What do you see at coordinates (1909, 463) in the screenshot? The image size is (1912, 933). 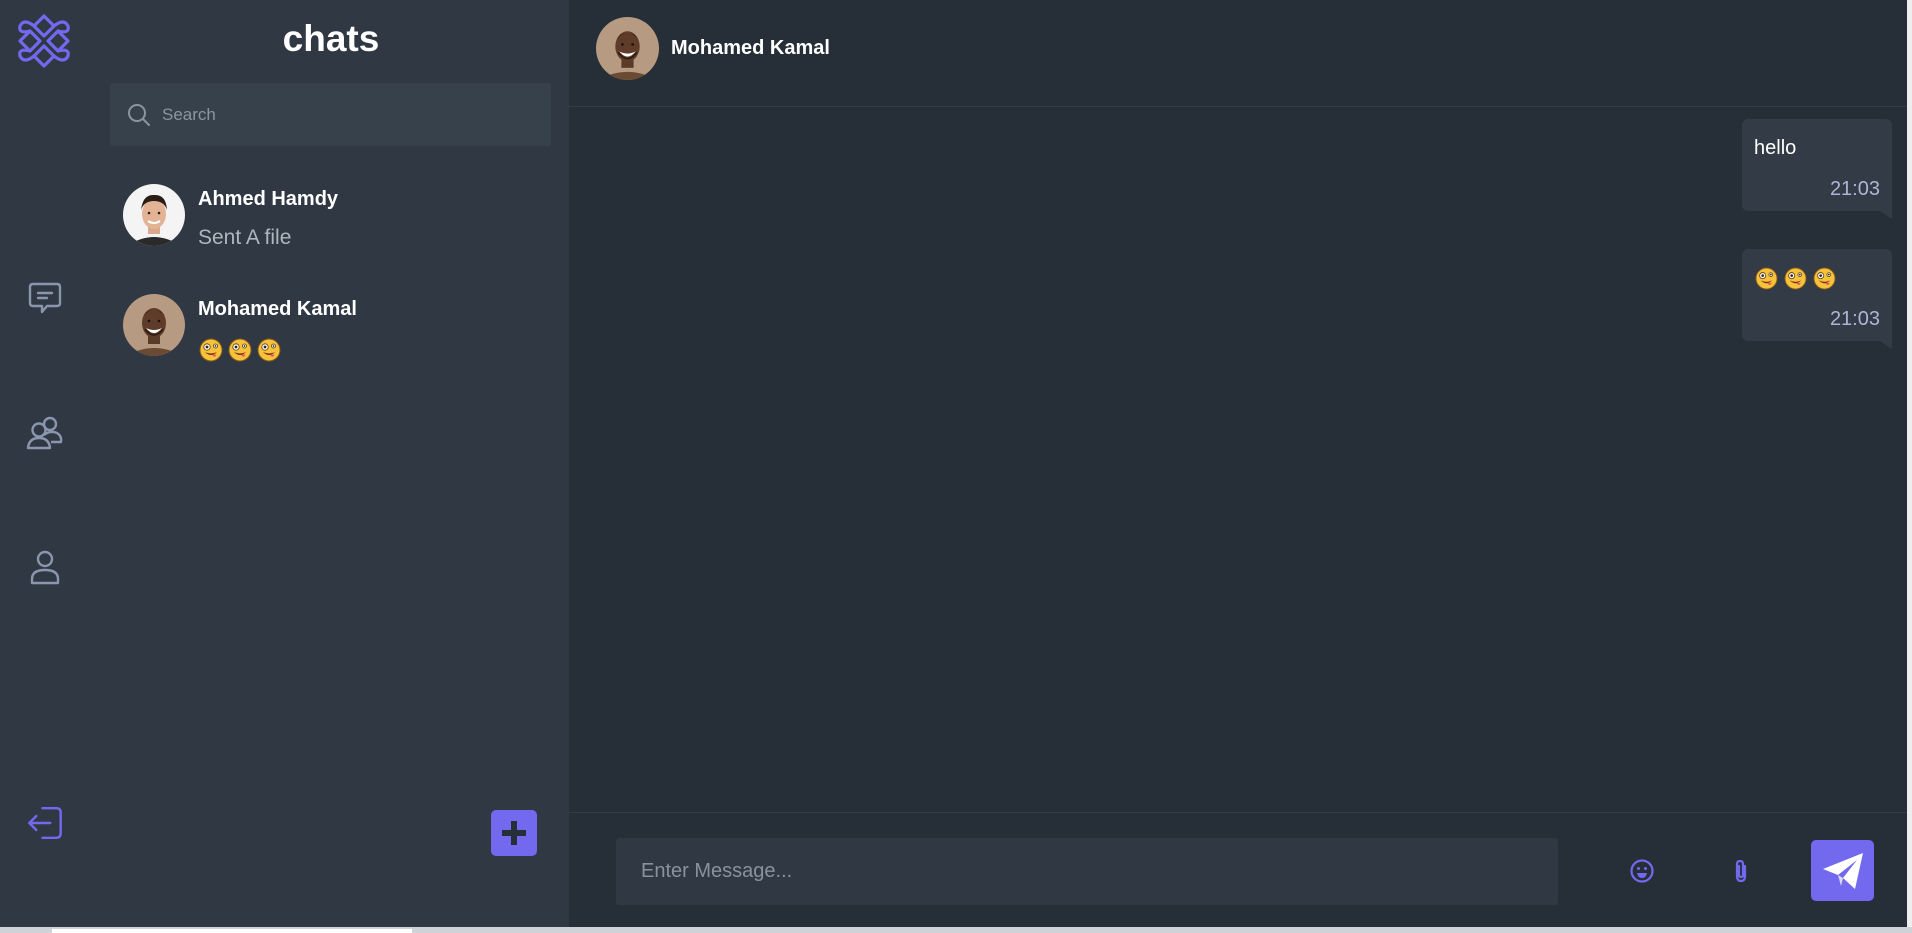 I see `window-scrollbar` at bounding box center [1909, 463].